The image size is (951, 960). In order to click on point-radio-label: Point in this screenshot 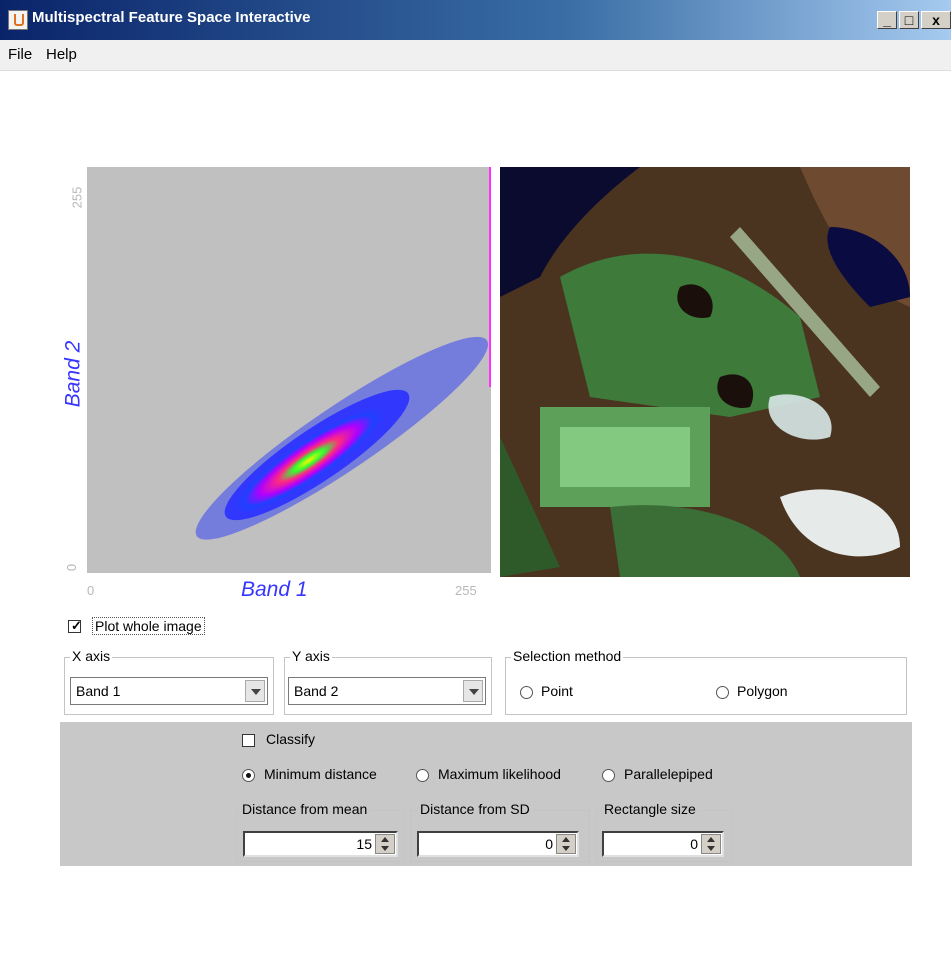, I will do `click(557, 691)`.